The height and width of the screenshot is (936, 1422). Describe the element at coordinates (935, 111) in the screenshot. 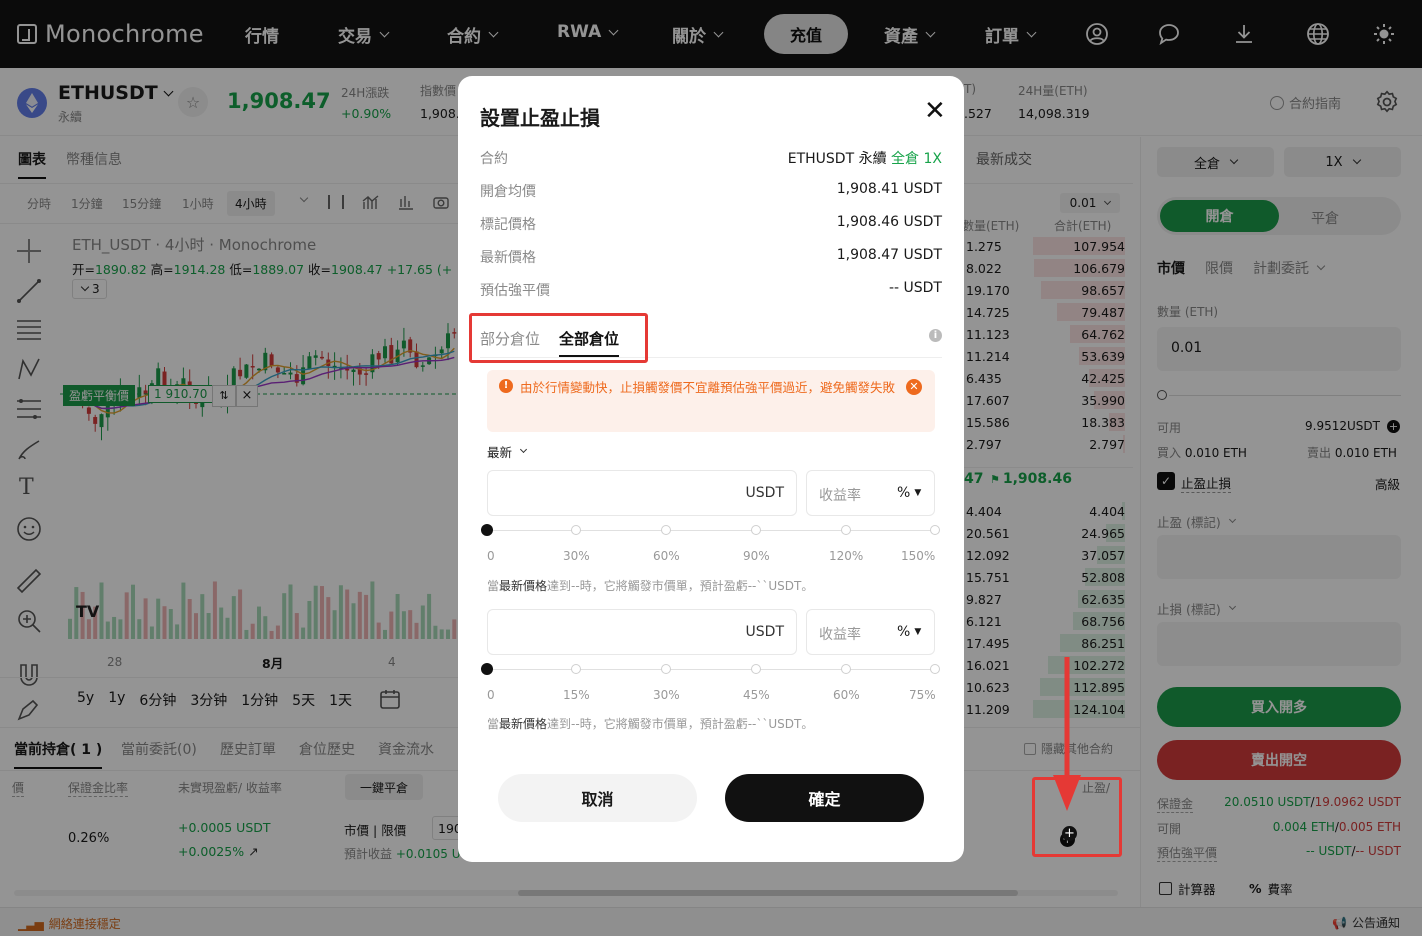

I see `modal-close-icon: ✕` at that location.